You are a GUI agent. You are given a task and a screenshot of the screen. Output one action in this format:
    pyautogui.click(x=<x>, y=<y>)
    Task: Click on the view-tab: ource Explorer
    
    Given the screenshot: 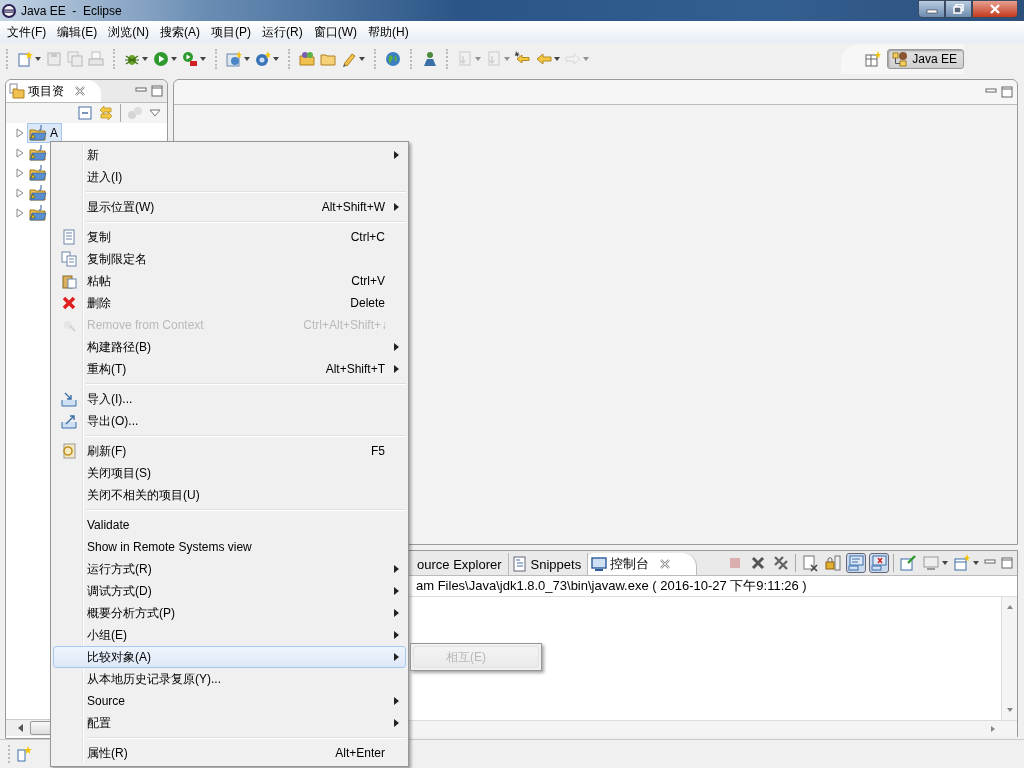 What is the action you would take?
    pyautogui.click(x=461, y=564)
    